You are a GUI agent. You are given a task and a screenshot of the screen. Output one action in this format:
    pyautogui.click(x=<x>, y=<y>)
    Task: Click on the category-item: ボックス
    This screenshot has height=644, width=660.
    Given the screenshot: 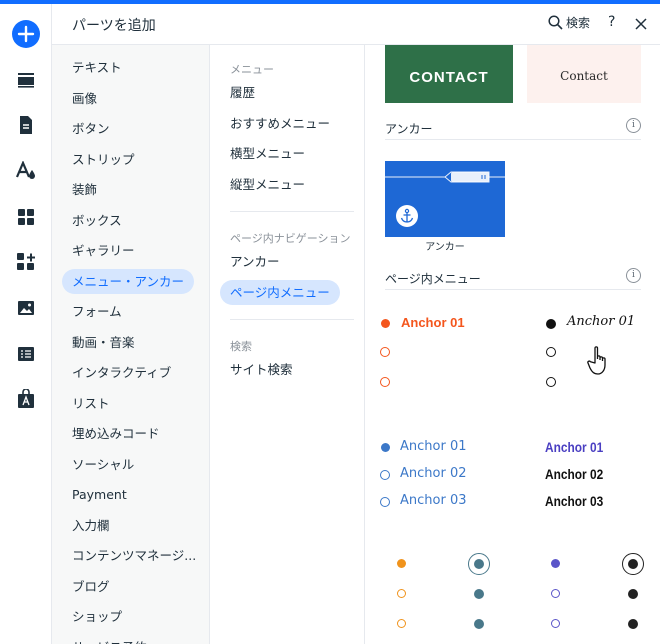 What is the action you would take?
    pyautogui.click(x=97, y=220)
    